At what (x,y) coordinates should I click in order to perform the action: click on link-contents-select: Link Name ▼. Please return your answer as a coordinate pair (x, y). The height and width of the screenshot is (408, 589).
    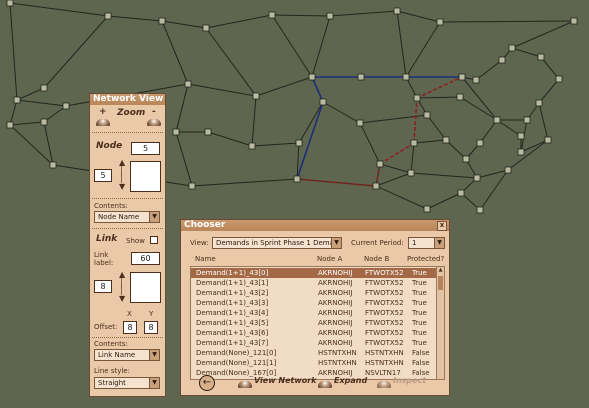
    Looking at the image, I should click on (127, 355).